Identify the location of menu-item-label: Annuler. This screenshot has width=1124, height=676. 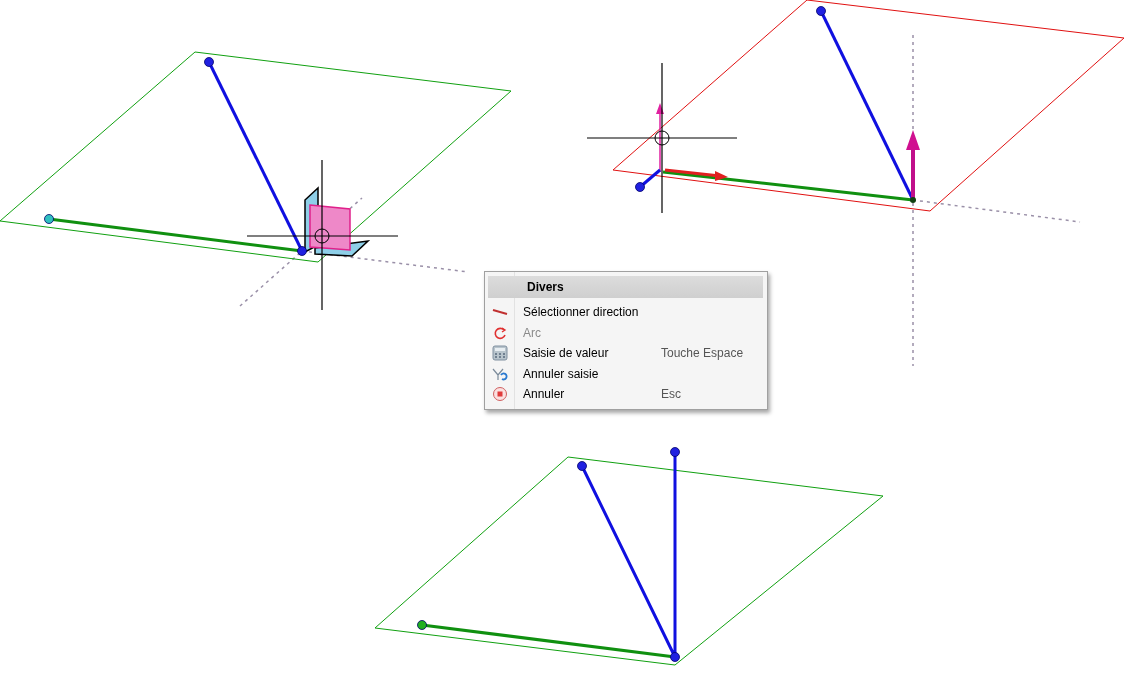
(544, 394).